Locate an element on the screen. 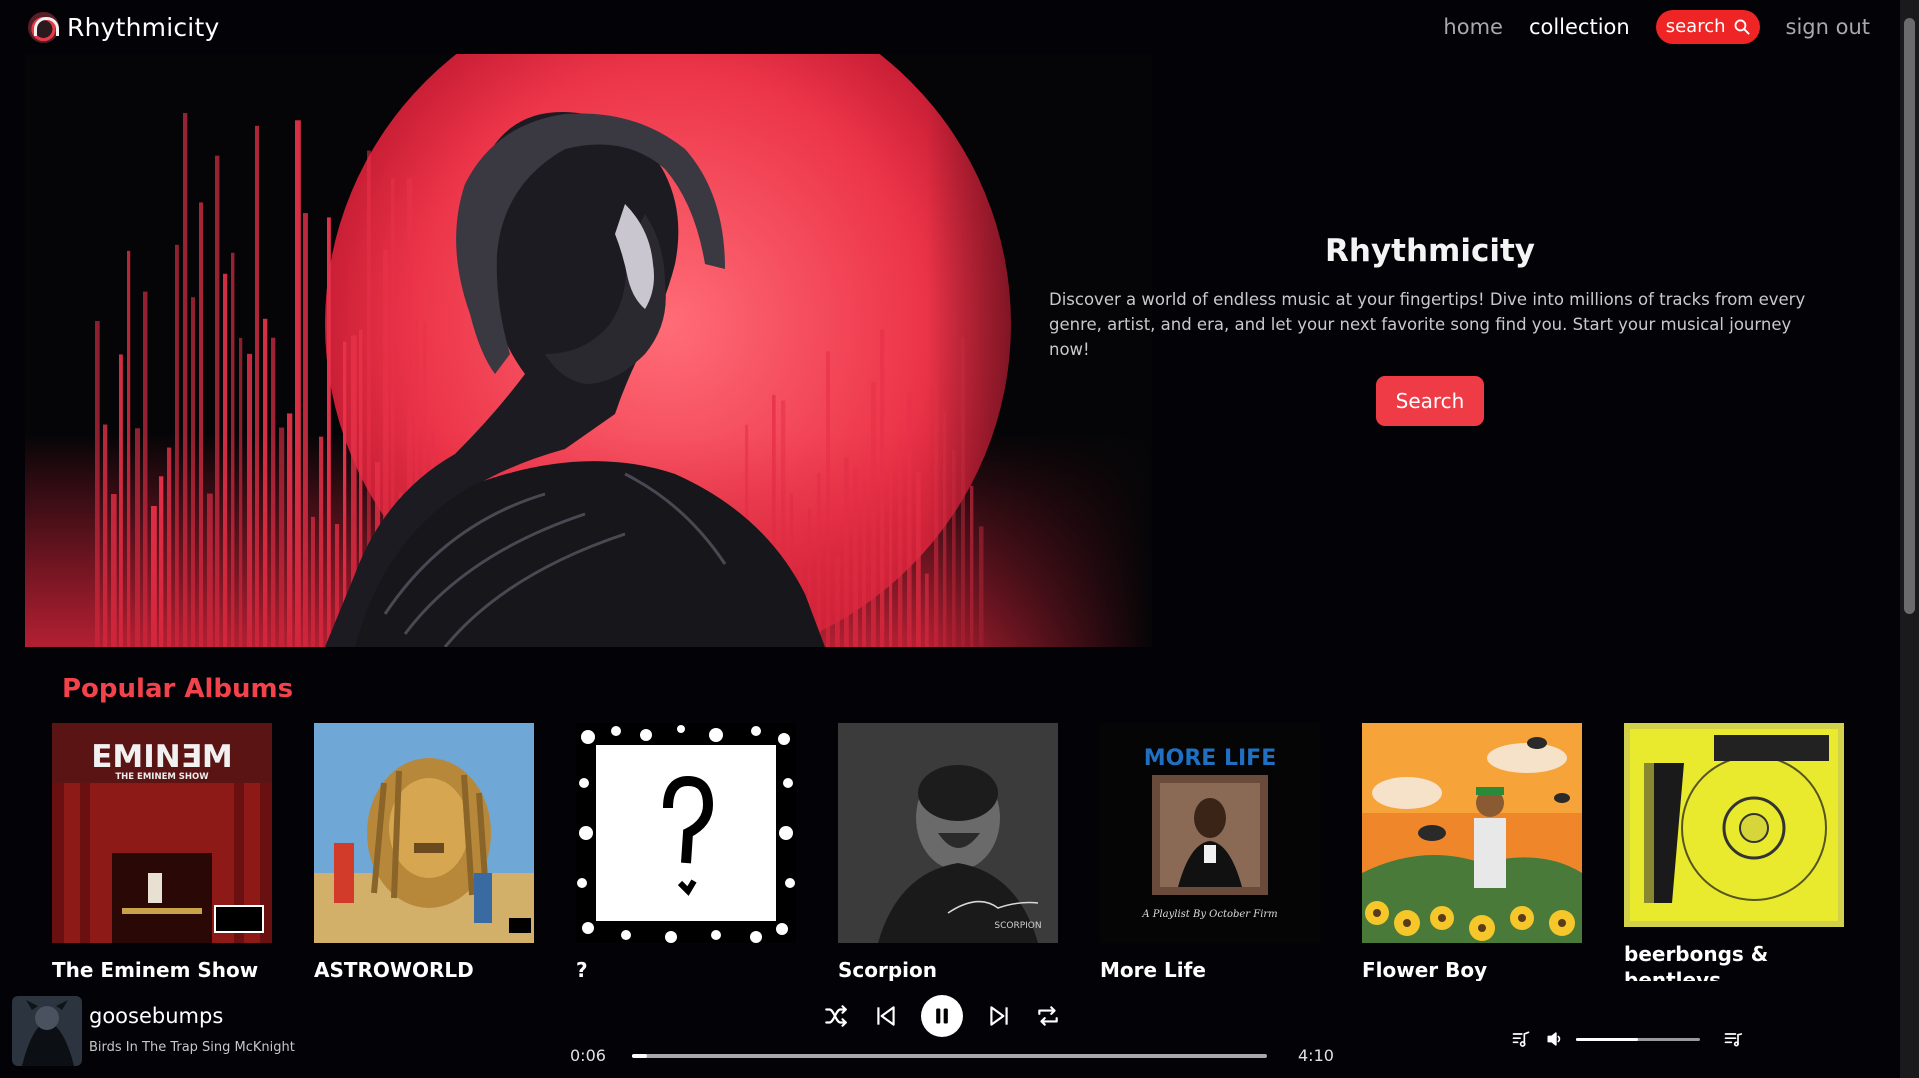  current-time: 0:06 is located at coordinates (588, 1055).